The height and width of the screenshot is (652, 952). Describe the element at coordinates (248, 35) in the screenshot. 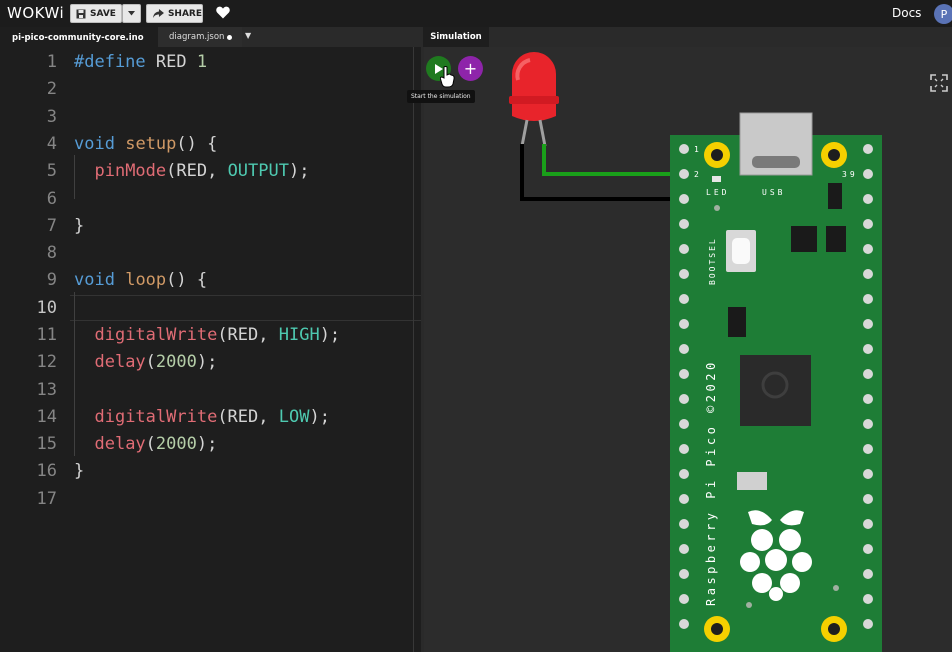

I see `tab-menu-caret-icon: ▼` at that location.